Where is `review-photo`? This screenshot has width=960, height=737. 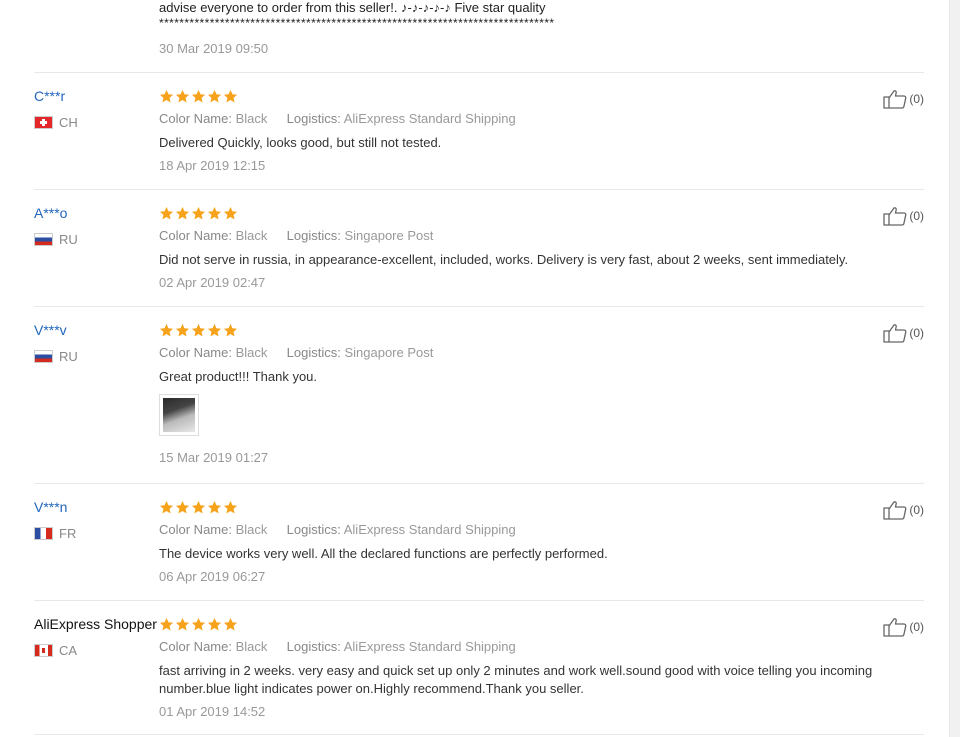 review-photo is located at coordinates (179, 415).